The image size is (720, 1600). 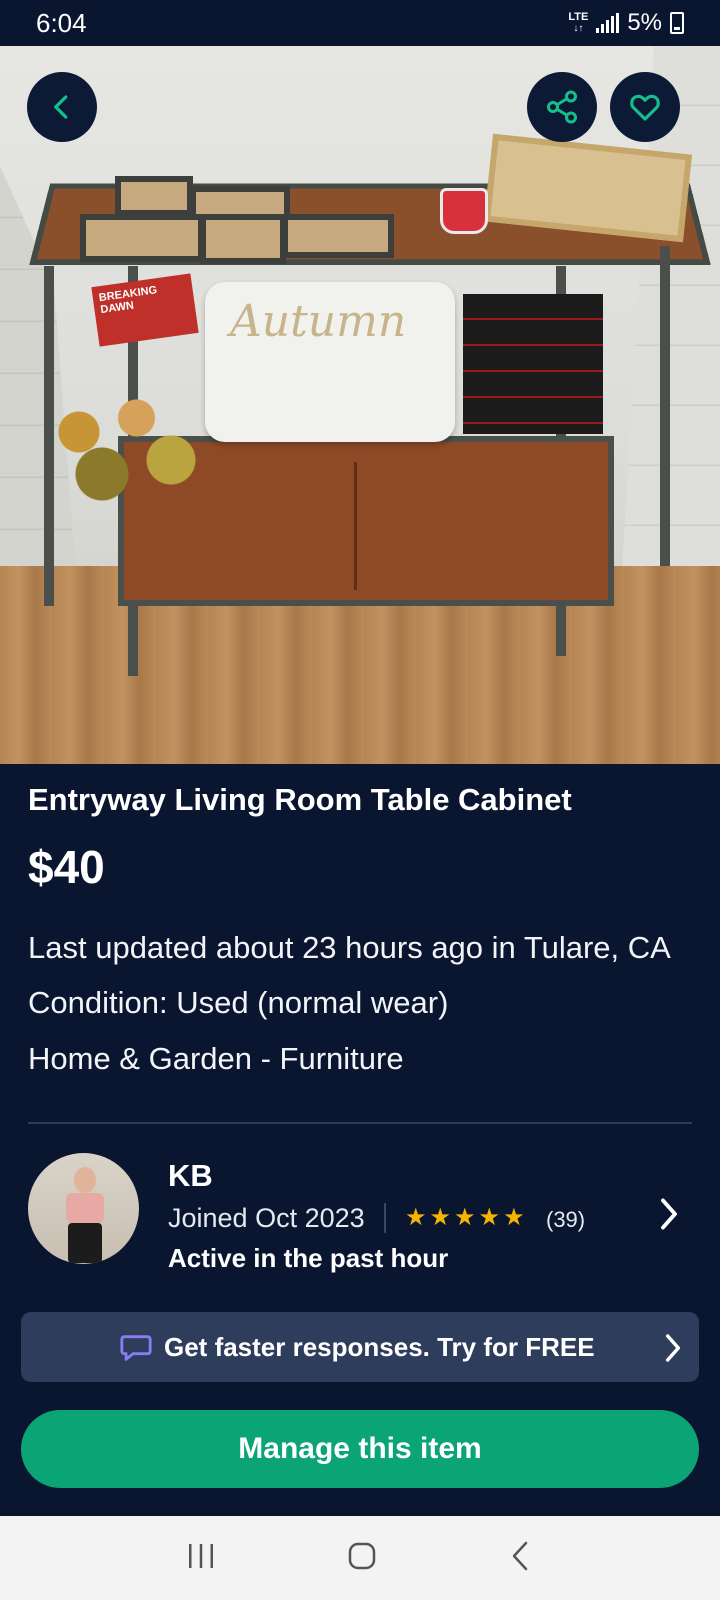 I want to click on lte-icon: LTE ↓↑, so click(x=578, y=23).